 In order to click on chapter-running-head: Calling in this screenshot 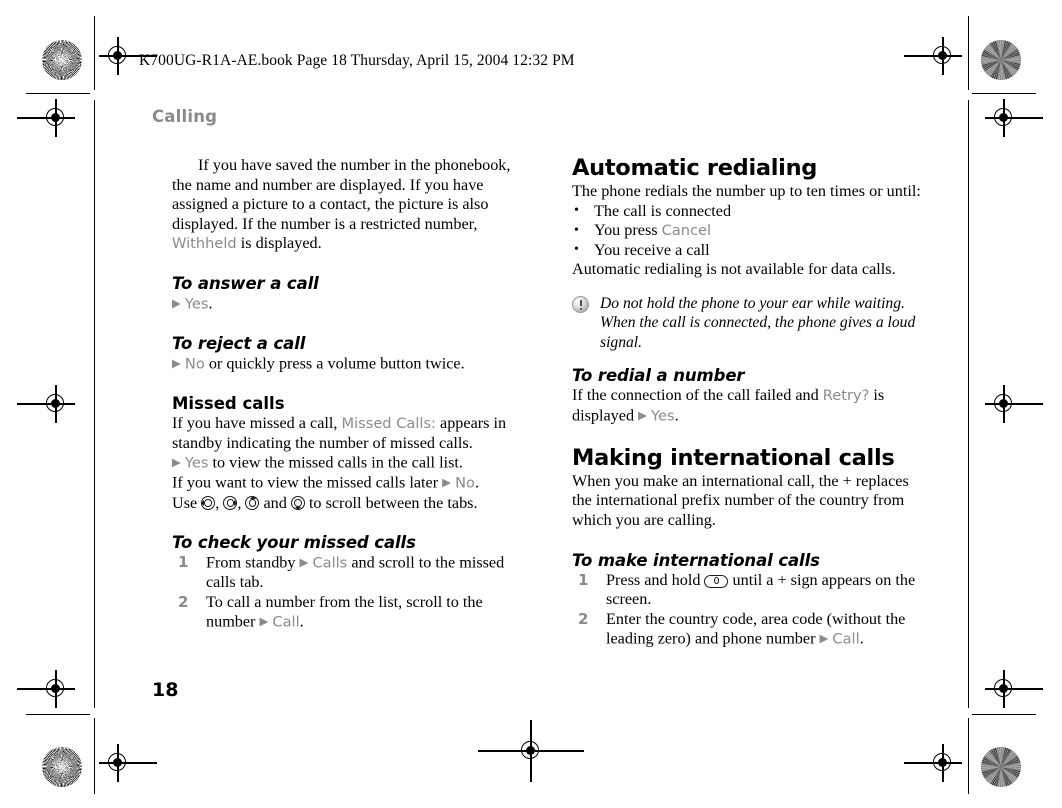, I will do `click(185, 116)`.